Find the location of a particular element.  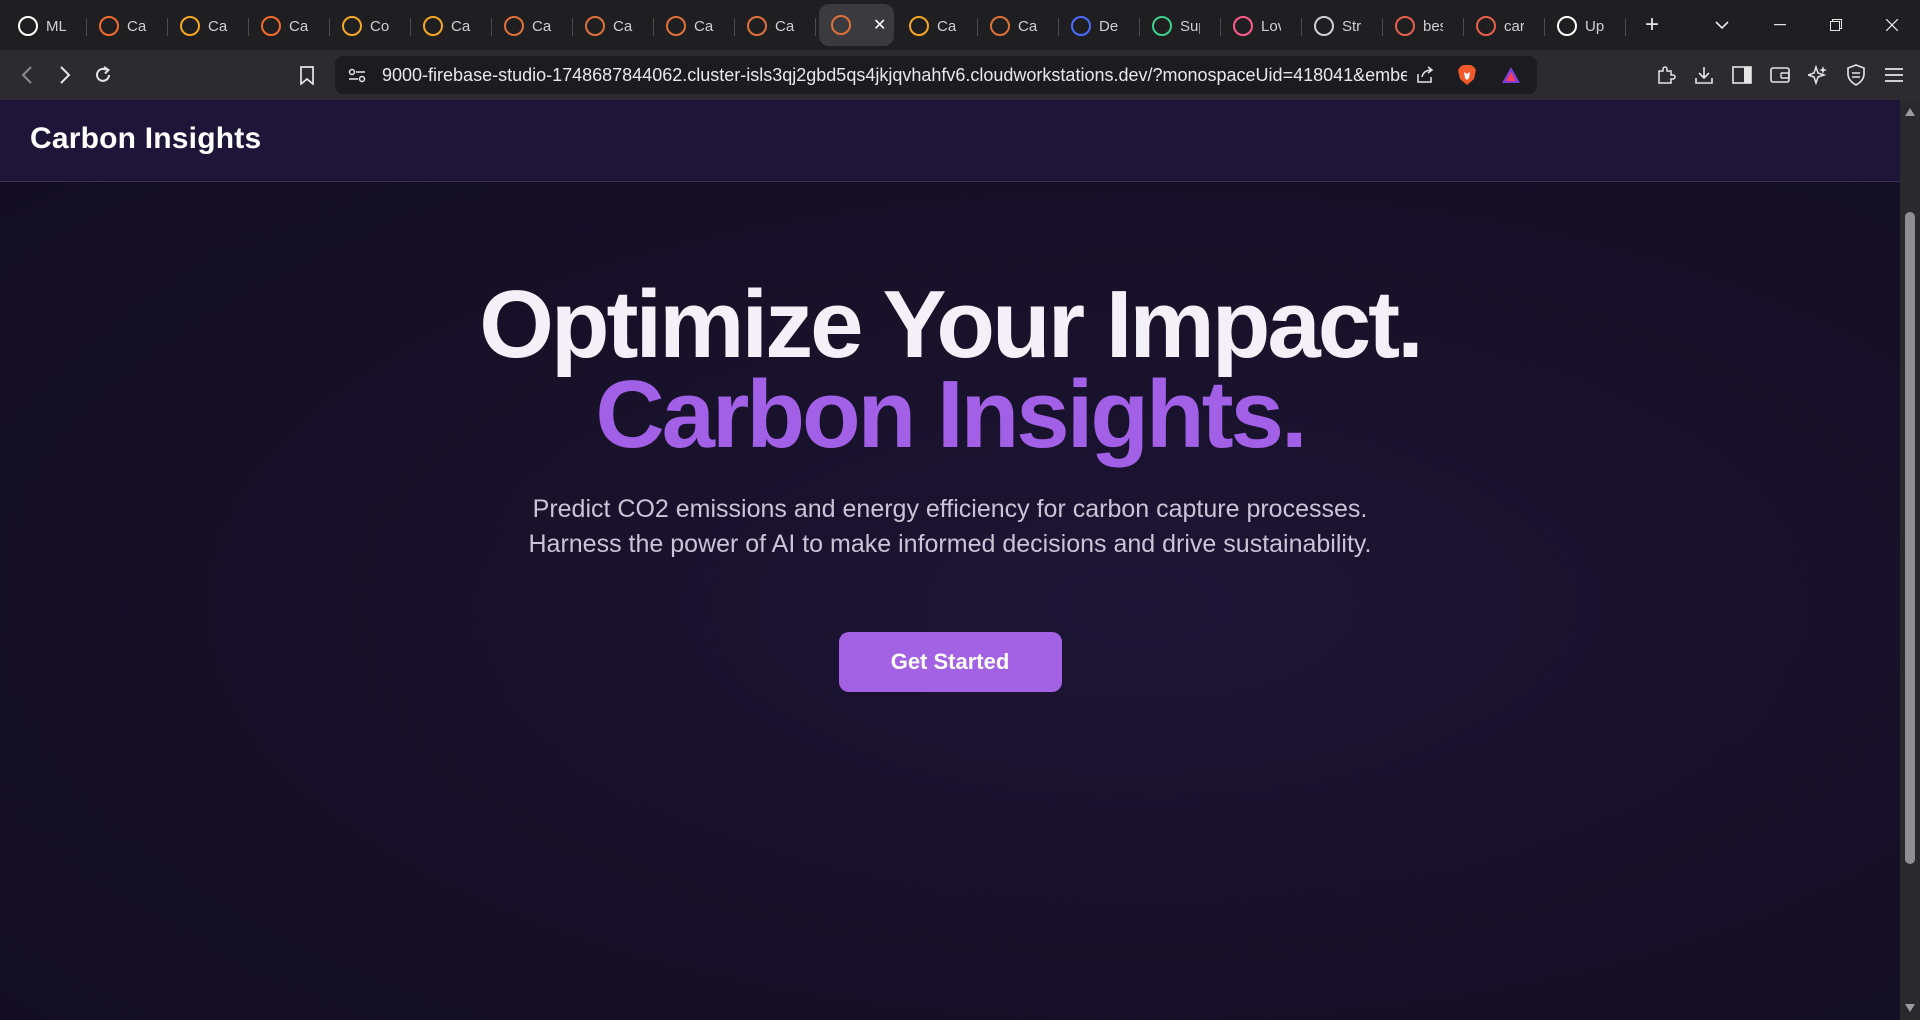

brave-shields-button is located at coordinates (1467, 77).